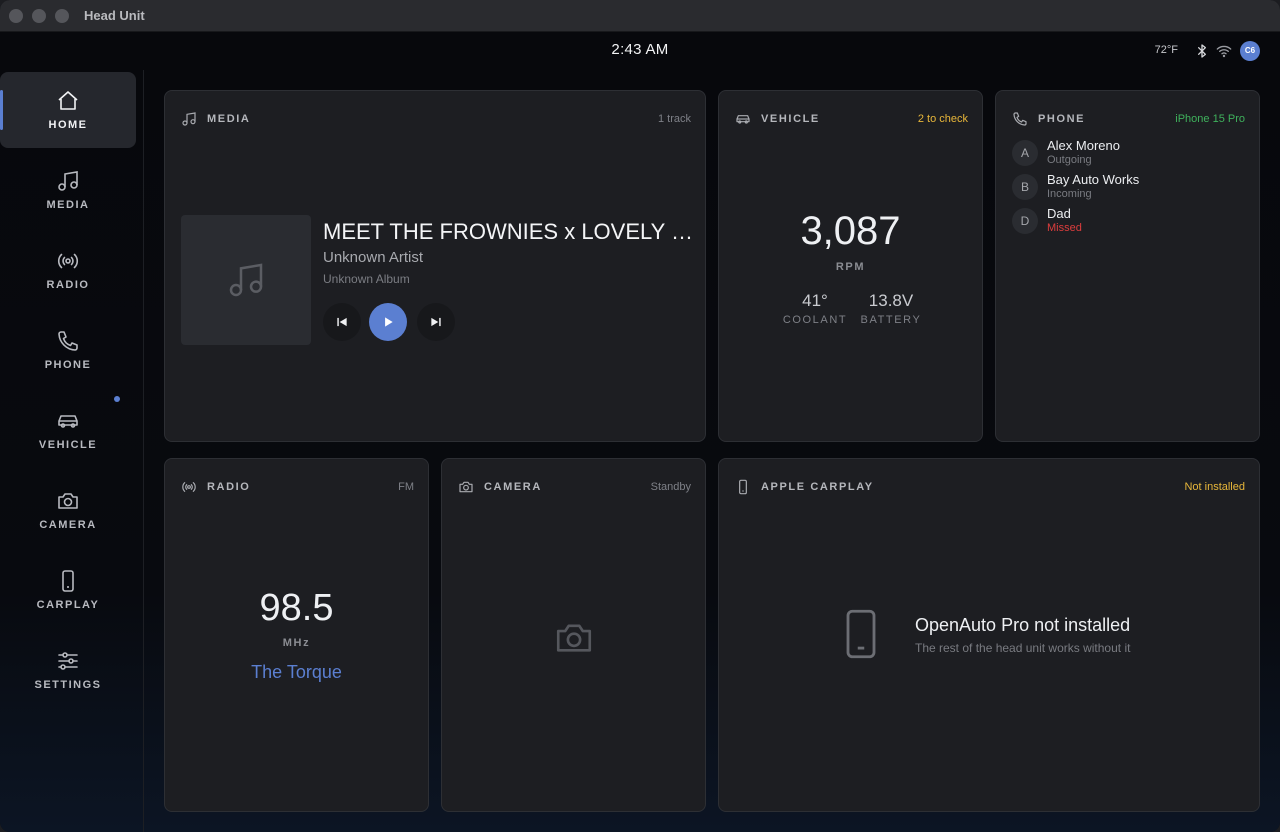 The image size is (1280, 832). I want to click on coolant-stat: 41° COOLANT, so click(815, 308).